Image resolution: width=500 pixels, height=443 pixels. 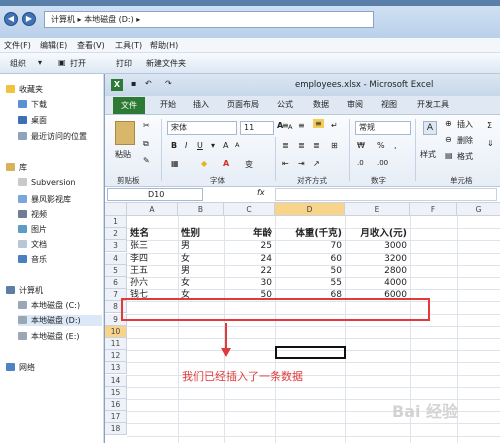 What do you see at coordinates (285, 104) in the screenshot?
I see `tab-formulas: 公式` at bounding box center [285, 104].